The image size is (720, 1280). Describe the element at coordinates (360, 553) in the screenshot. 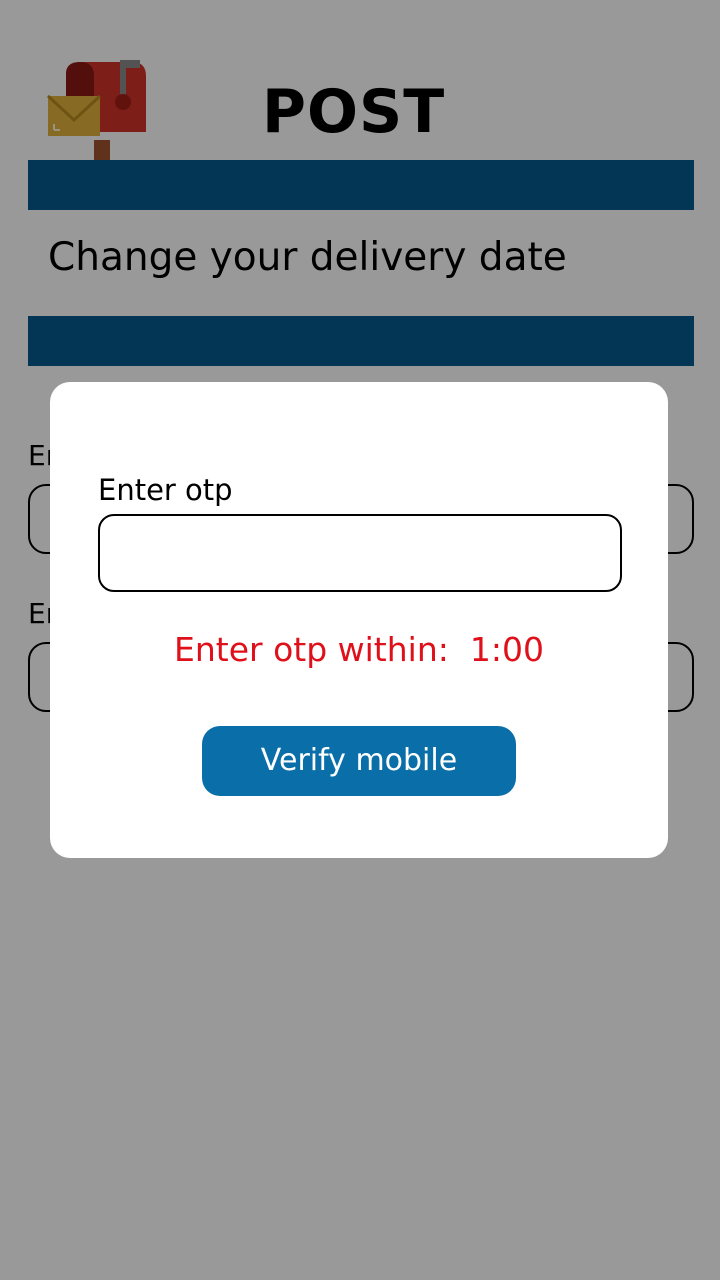

I see `otp-input` at that location.